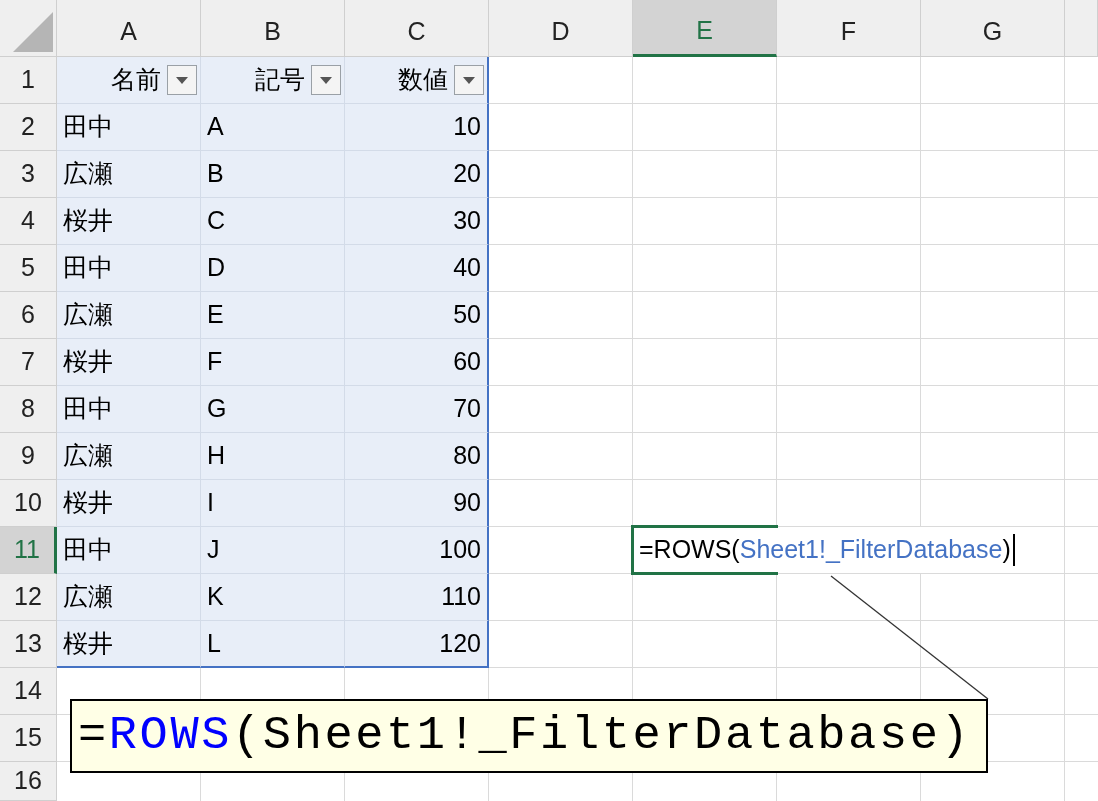 The width and height of the screenshot is (1098, 801). I want to click on row-header: 6, so click(28, 315).